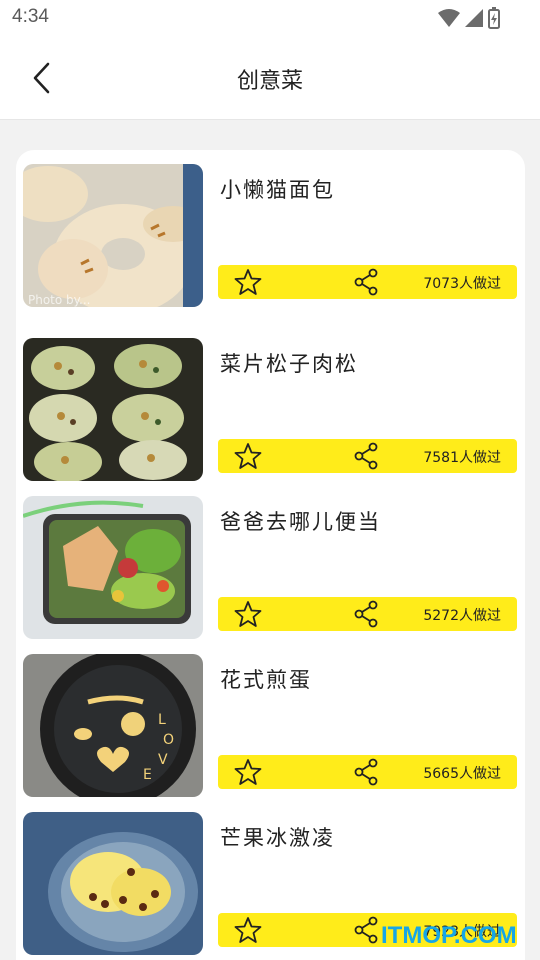  Describe the element at coordinates (277, 190) in the screenshot. I see `recipe-title: 小懒猫面包` at that location.